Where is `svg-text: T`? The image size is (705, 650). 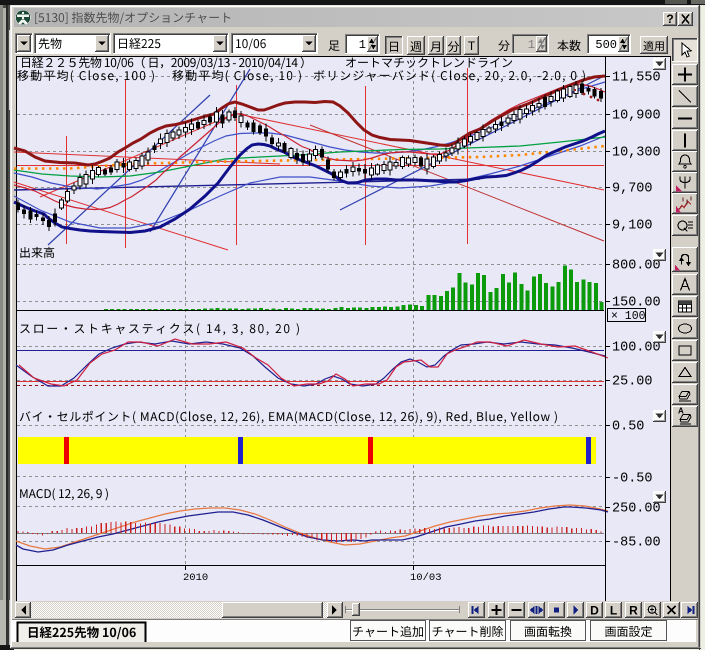
svg-text: T is located at coordinates (472, 46).